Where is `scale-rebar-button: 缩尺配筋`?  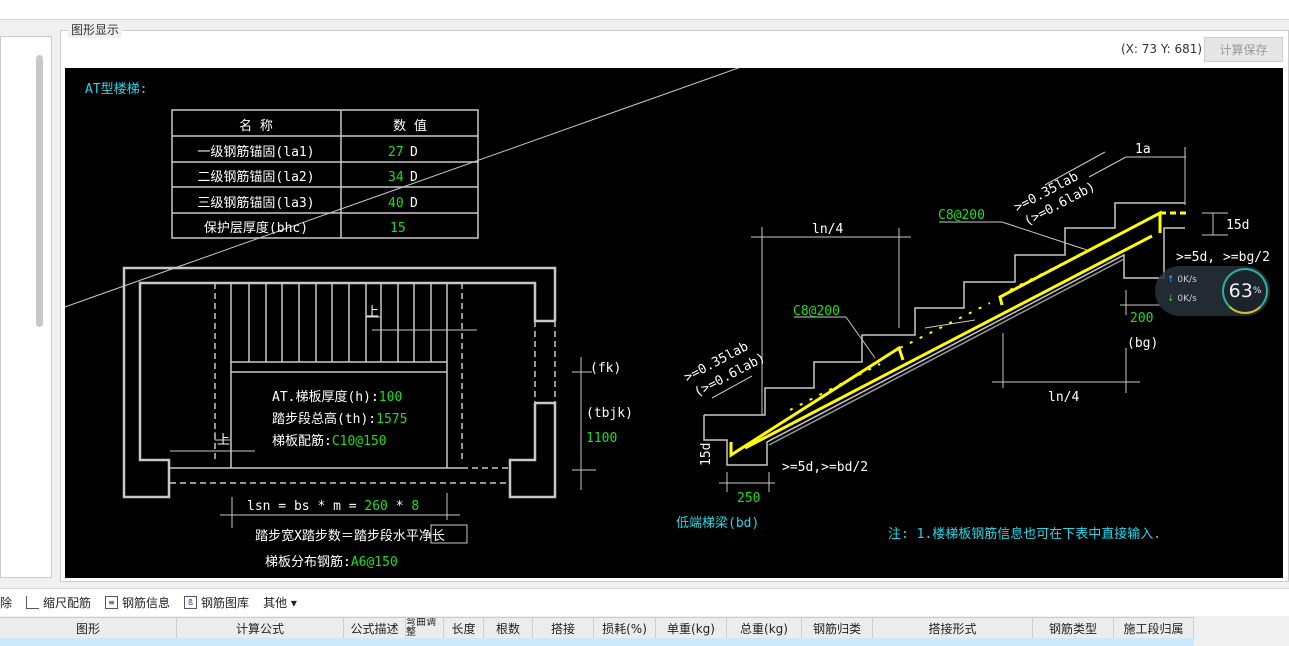 scale-rebar-button: 缩尺配筋 is located at coordinates (58, 602).